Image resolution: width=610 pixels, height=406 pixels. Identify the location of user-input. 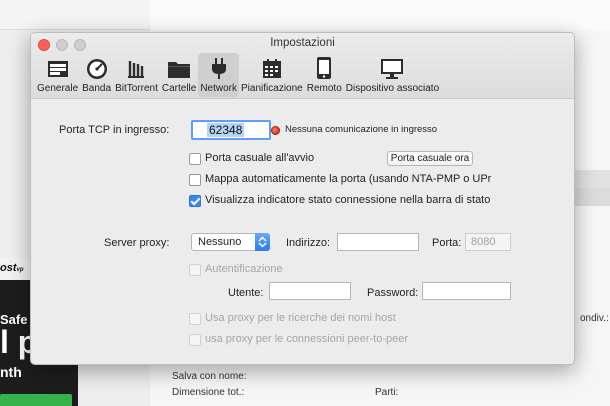
(310, 291).